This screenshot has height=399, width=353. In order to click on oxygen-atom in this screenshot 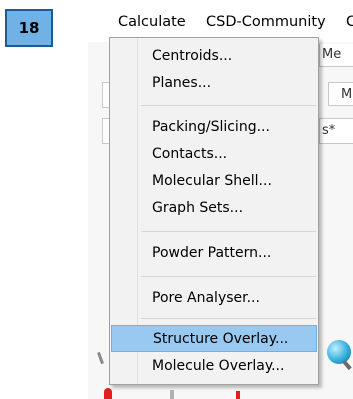, I will do `click(108, 393)`.